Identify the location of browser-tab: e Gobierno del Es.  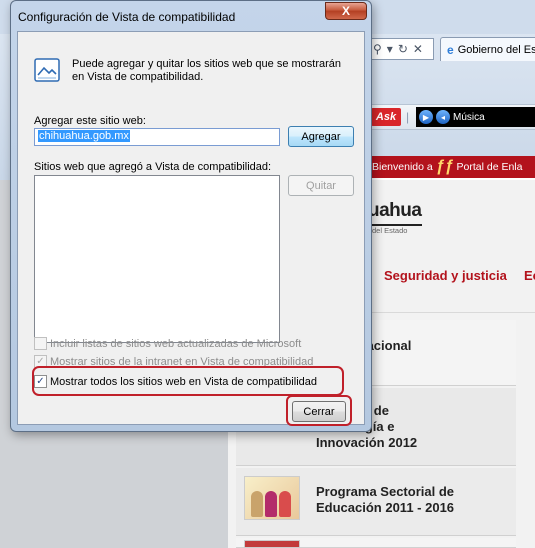
(487, 49).